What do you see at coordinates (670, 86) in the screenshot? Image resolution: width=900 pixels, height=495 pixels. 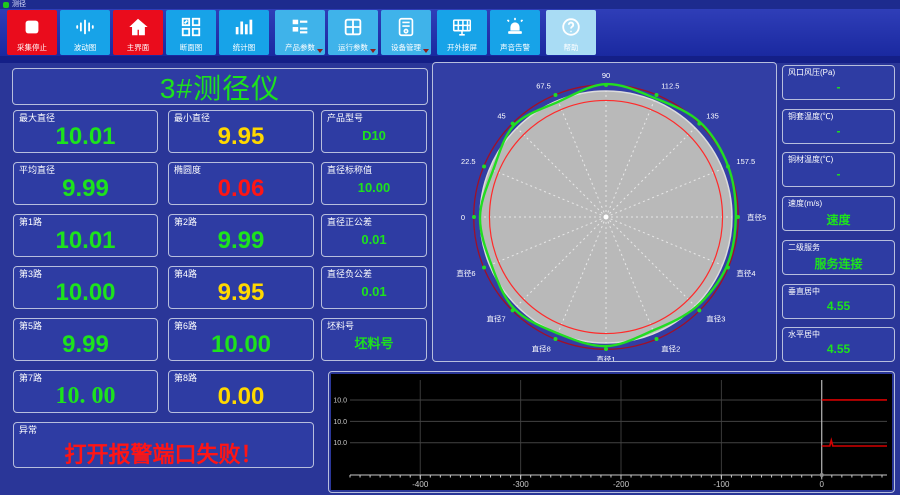 I see `polar-angle-label: 112.5` at bounding box center [670, 86].